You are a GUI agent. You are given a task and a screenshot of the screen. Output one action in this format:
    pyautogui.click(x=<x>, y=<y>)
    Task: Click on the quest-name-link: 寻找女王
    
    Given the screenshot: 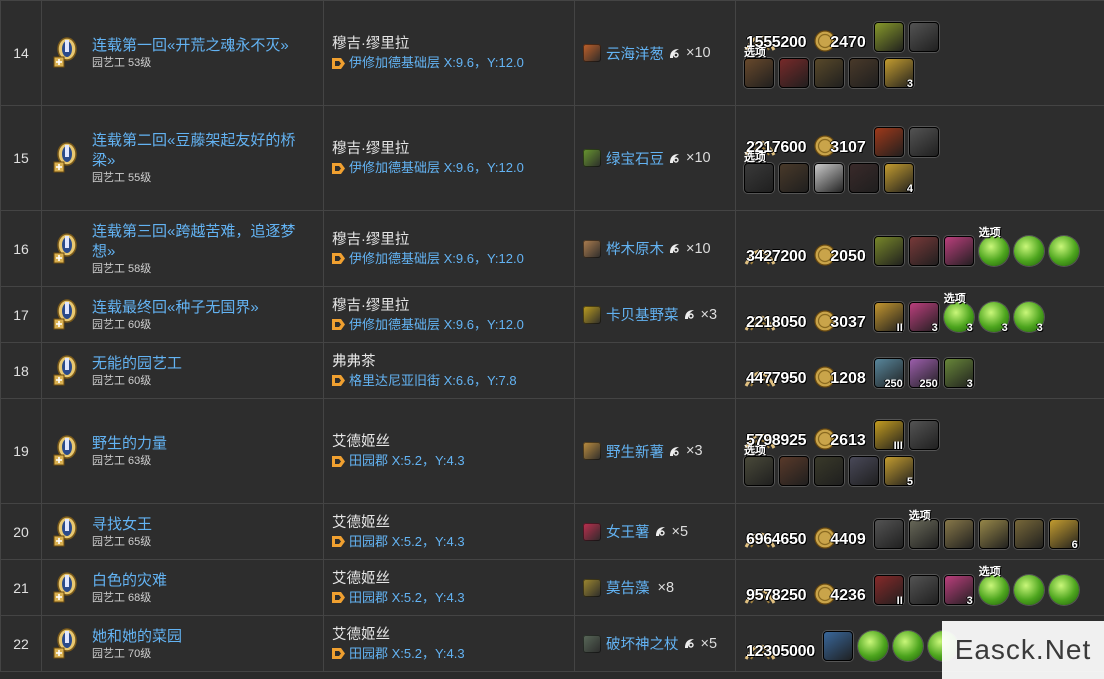 What is the action you would take?
    pyautogui.click(x=122, y=525)
    